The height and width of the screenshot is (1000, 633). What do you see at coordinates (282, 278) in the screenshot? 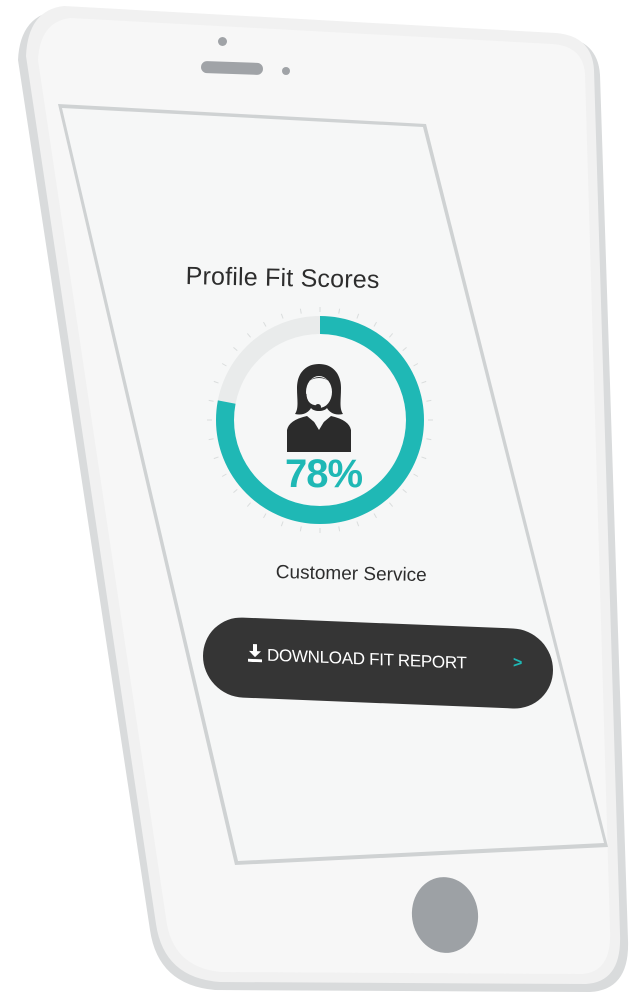
I see `page-title: Profile Fit Scores` at bounding box center [282, 278].